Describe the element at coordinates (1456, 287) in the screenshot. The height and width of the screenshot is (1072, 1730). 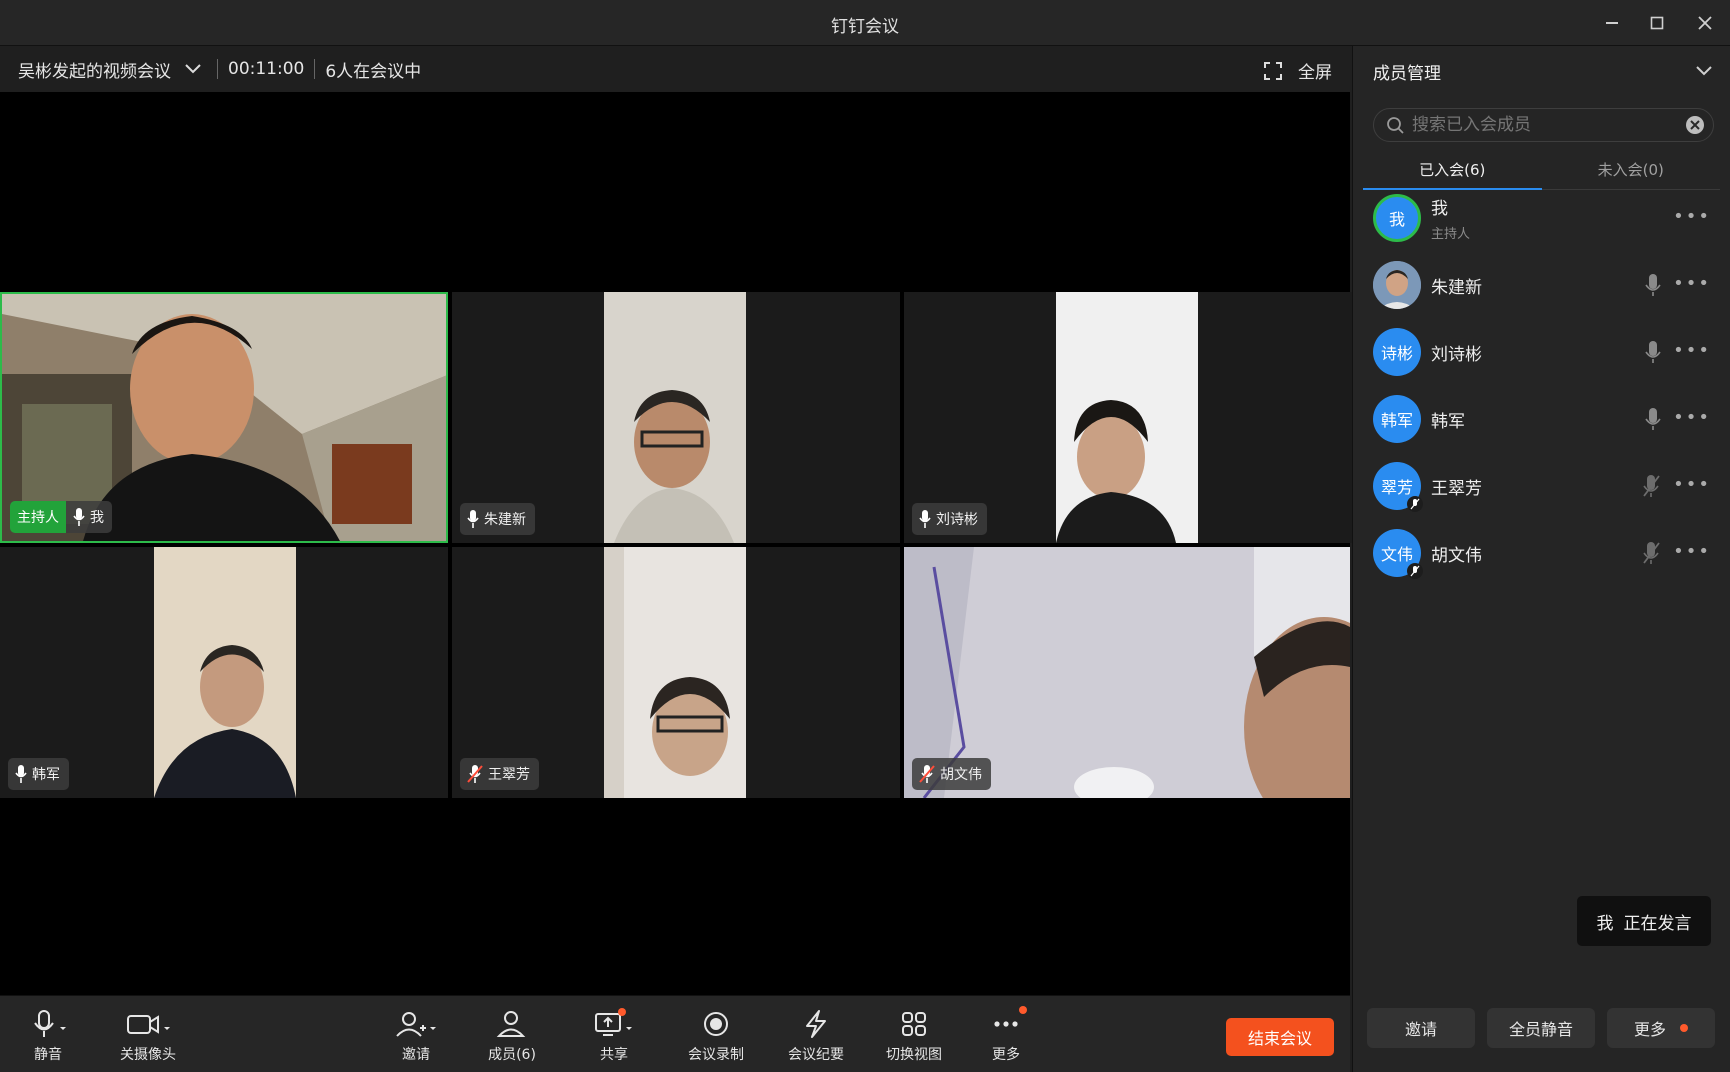
I see `member-name: 朱建新` at that location.